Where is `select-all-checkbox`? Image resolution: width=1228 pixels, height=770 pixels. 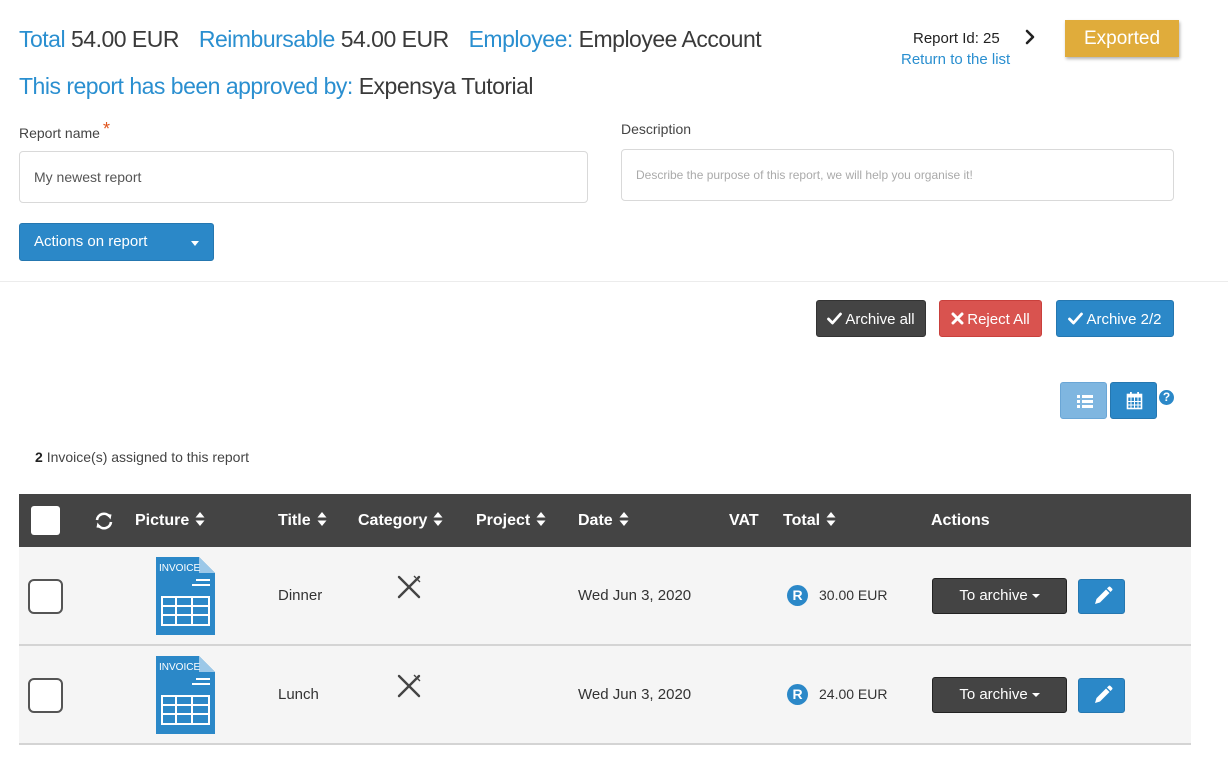 select-all-checkbox is located at coordinates (45, 520).